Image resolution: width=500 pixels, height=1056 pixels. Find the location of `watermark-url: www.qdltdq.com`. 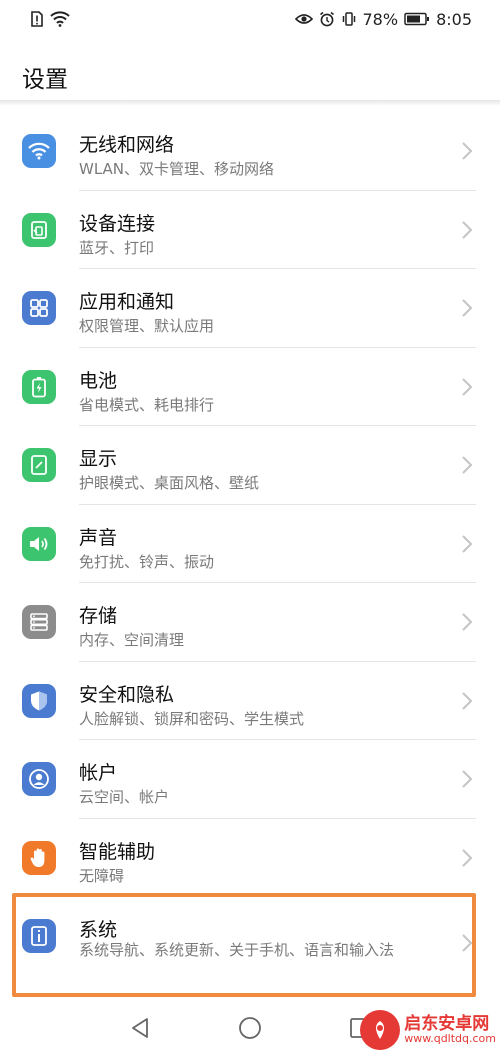

watermark-url: www.qdltdq.com is located at coordinates (450, 1039).